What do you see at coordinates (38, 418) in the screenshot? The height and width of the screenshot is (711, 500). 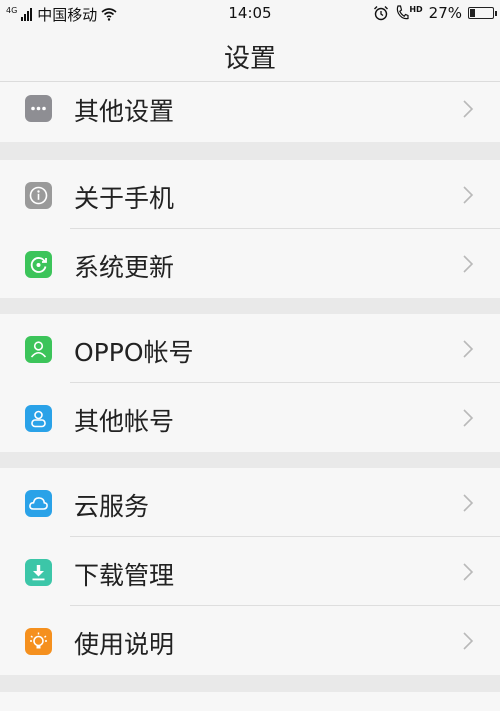 I see `account-icon` at bounding box center [38, 418].